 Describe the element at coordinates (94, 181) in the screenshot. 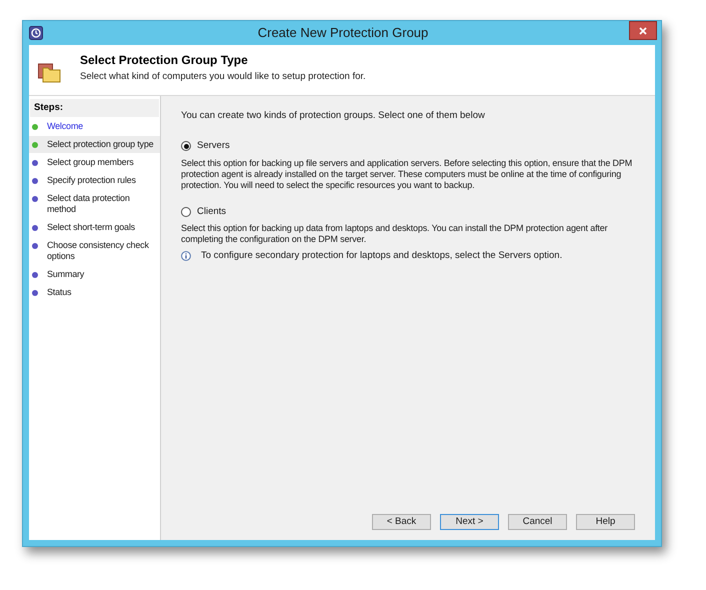

I see `step-item: Specify protection rules` at that location.